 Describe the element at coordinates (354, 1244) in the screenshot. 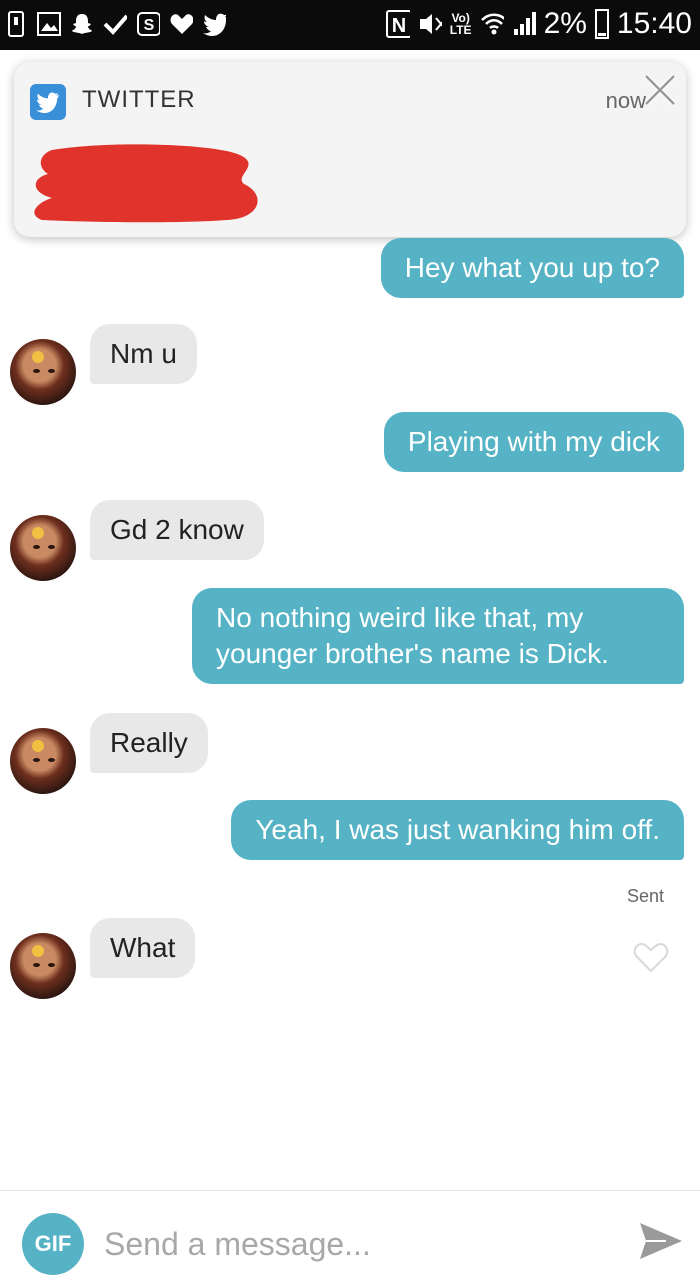

I see `message-input` at that location.